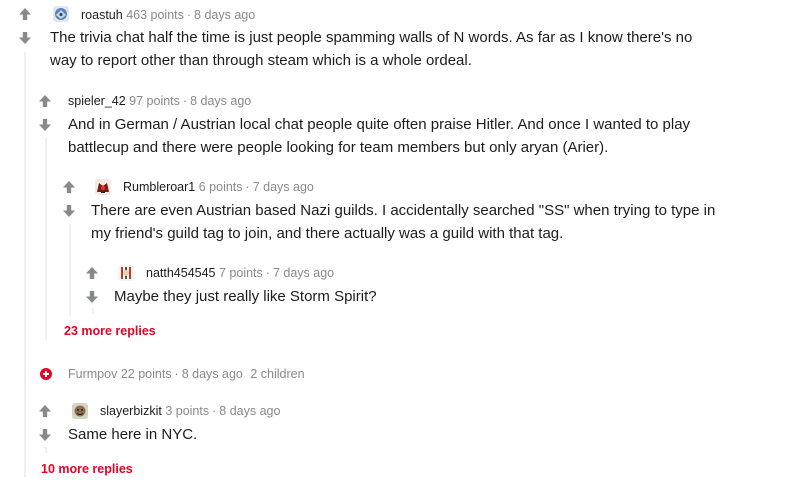 This screenshot has width=800, height=486. Describe the element at coordinates (25, 264) in the screenshot. I see `thread-line-level1` at that location.